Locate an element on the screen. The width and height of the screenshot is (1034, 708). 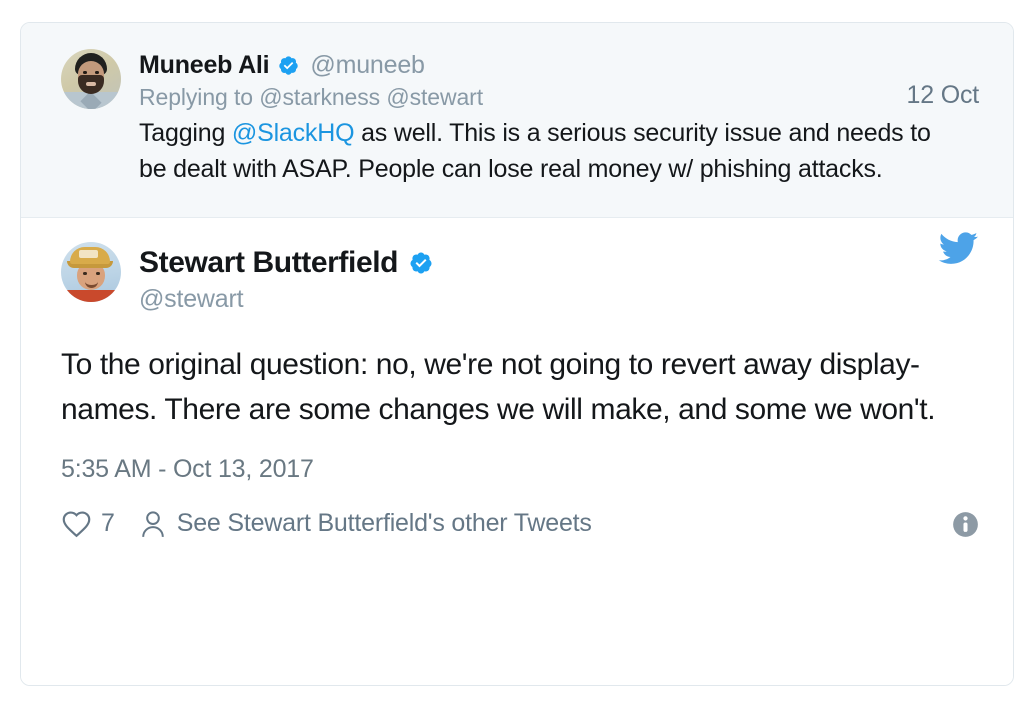
main-display-name: Stewart Butterfield is located at coordinates (269, 263).